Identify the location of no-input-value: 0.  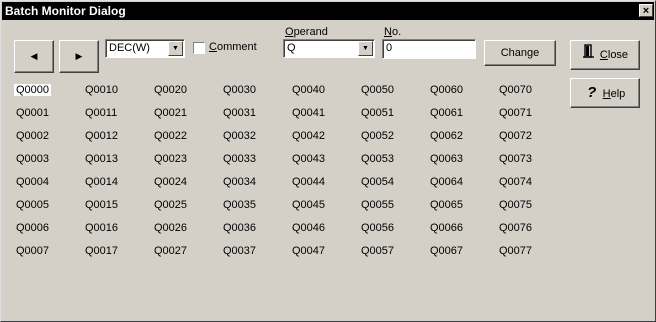
(389, 48).